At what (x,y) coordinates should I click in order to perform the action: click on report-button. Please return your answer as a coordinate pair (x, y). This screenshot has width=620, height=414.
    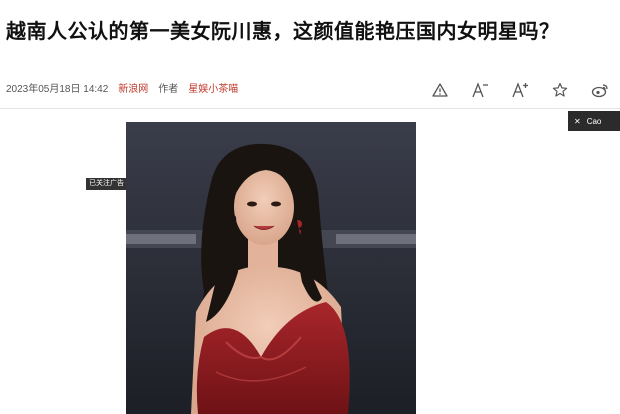
    Looking at the image, I should click on (440, 90).